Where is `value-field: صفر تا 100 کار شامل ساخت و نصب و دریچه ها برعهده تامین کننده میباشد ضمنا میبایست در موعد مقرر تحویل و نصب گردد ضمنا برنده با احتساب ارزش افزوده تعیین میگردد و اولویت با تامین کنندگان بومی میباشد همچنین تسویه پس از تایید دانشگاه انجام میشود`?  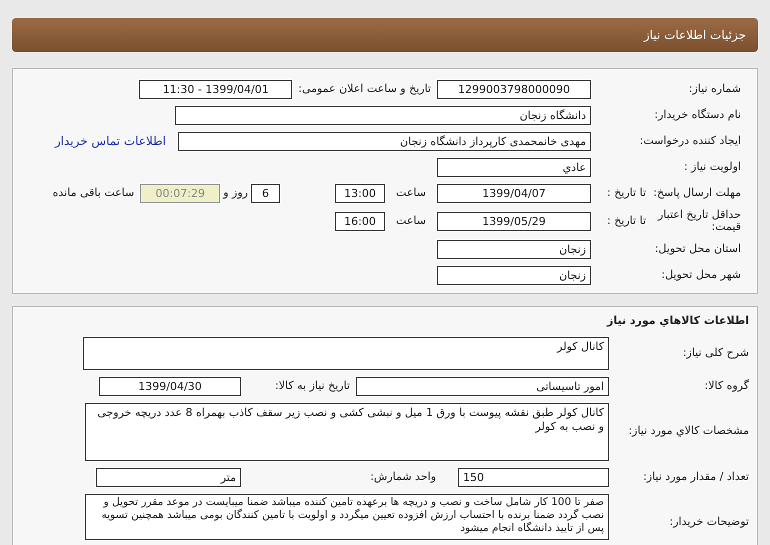
value-field: صفر تا 100 کار شامل ساخت و نصب و دریچه ها برعهده تامین کننده میباشد ضمنا میبایست در موعد مقرر تحویل و نصب گردد ضمنا برنده با احتساب ارزش افزوده تعیین میگردد و اولویت با تامین کنندگان بومی میباشد همچنین تسویه پس از تایید دانشگاه انجام میشود is located at coordinates (347, 517).